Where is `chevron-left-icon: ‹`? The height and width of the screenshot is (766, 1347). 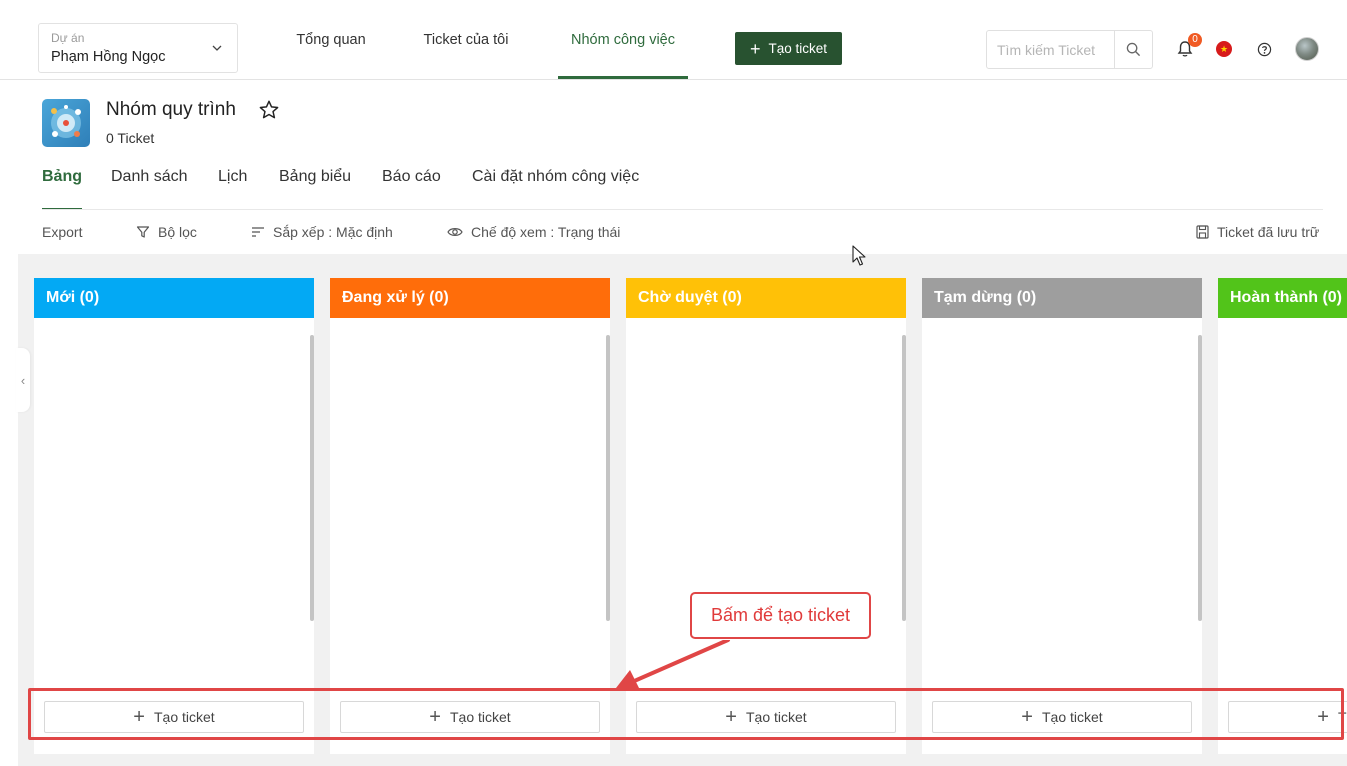 chevron-left-icon: ‹ is located at coordinates (23, 380).